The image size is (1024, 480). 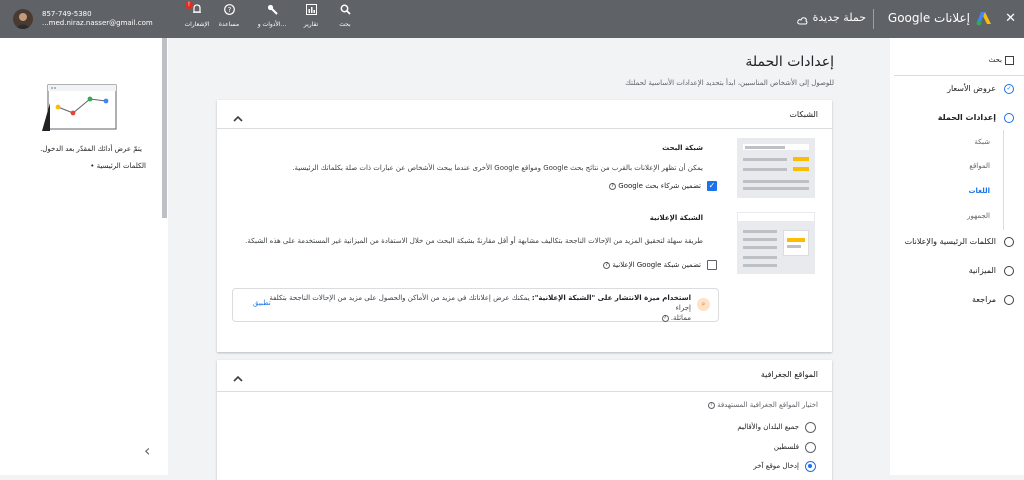 What do you see at coordinates (91, 149) in the screenshot?
I see `performance-hint: يتمّ عرض أدائك المقدّر بعد الدخول.` at bounding box center [91, 149].